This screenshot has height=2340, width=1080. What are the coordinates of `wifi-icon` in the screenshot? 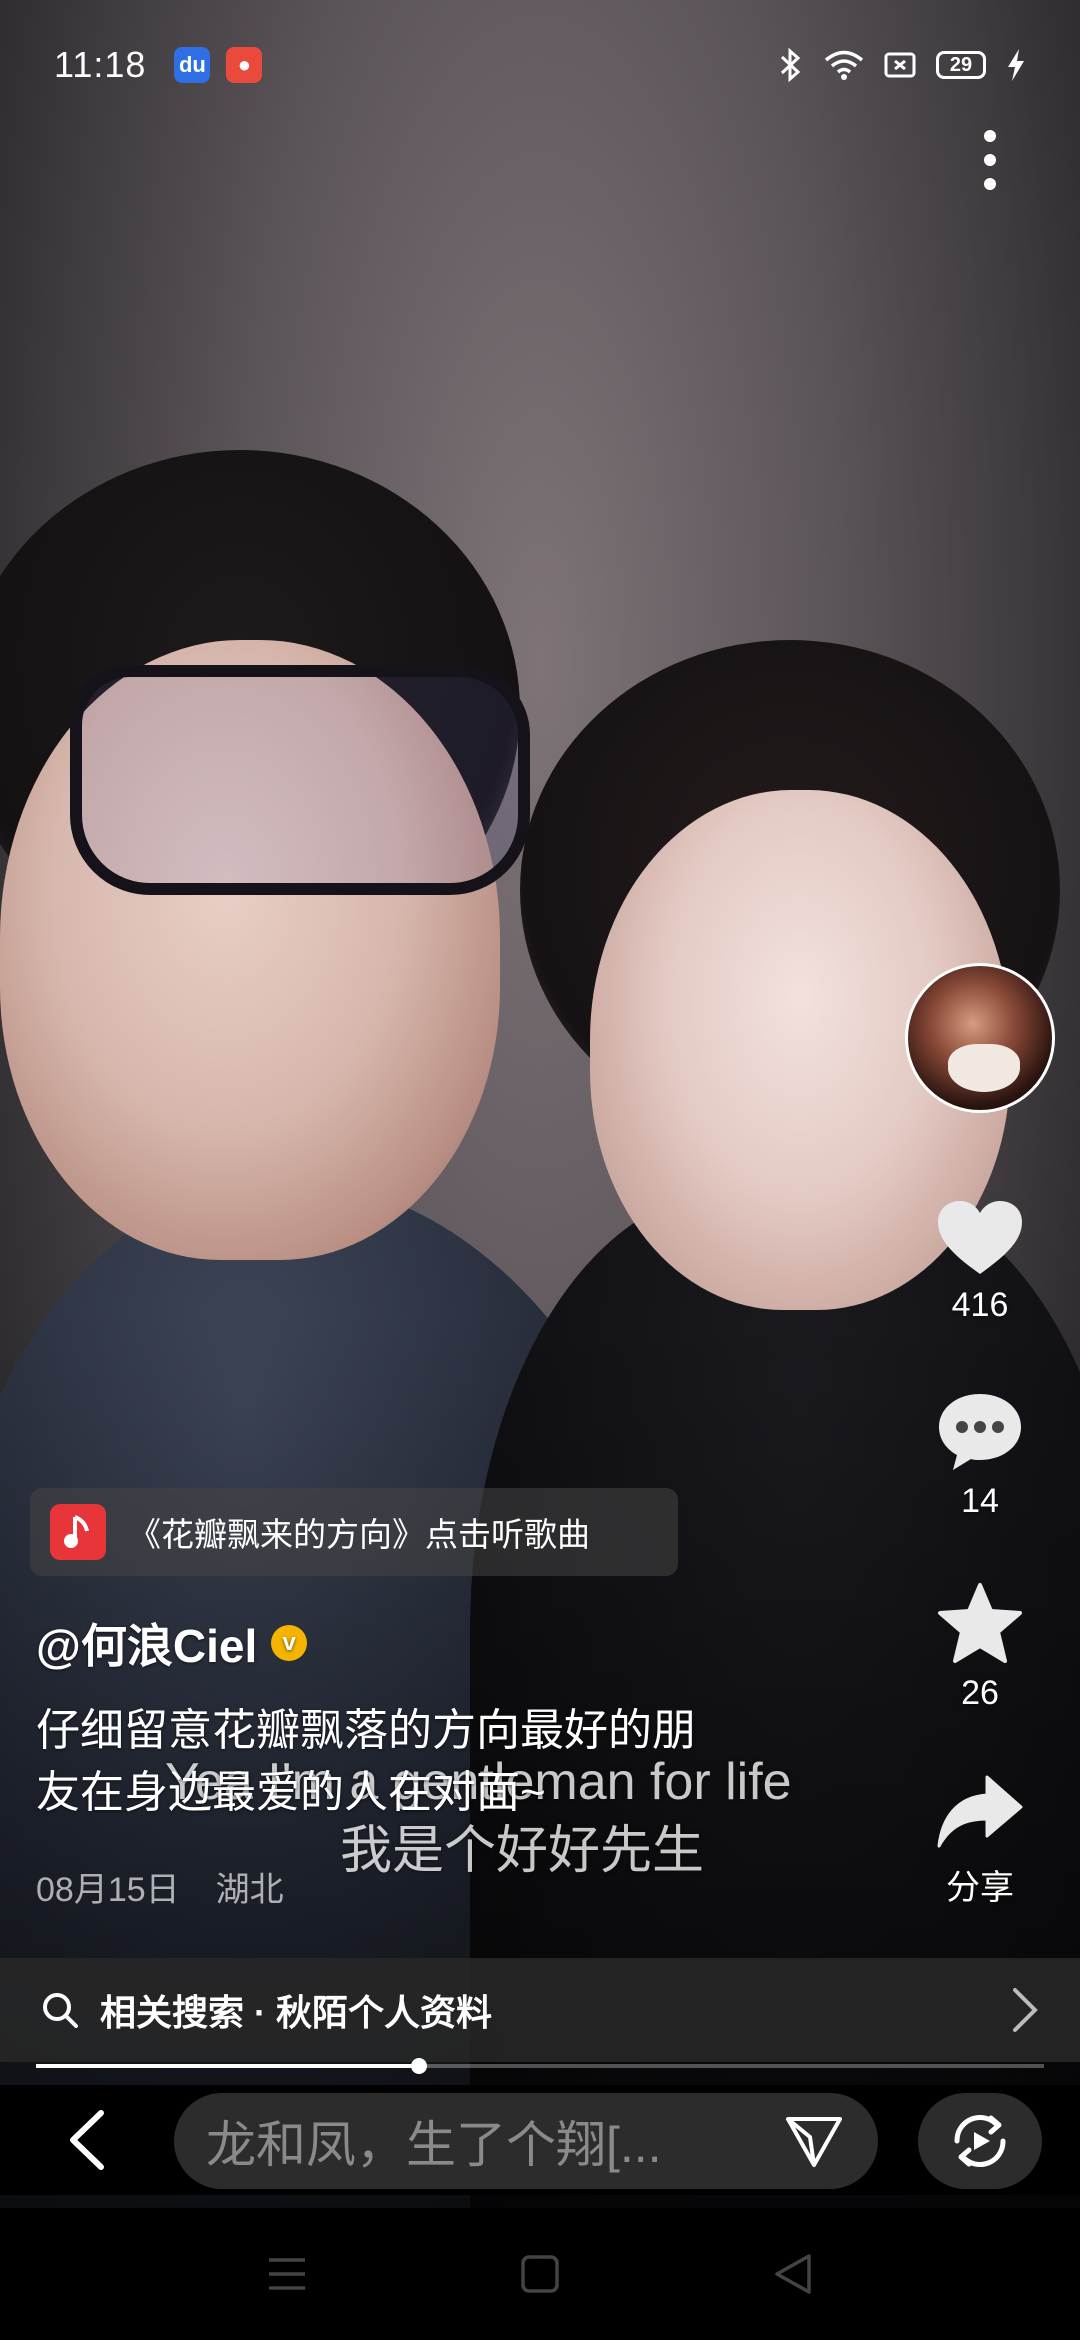 It's located at (844, 65).